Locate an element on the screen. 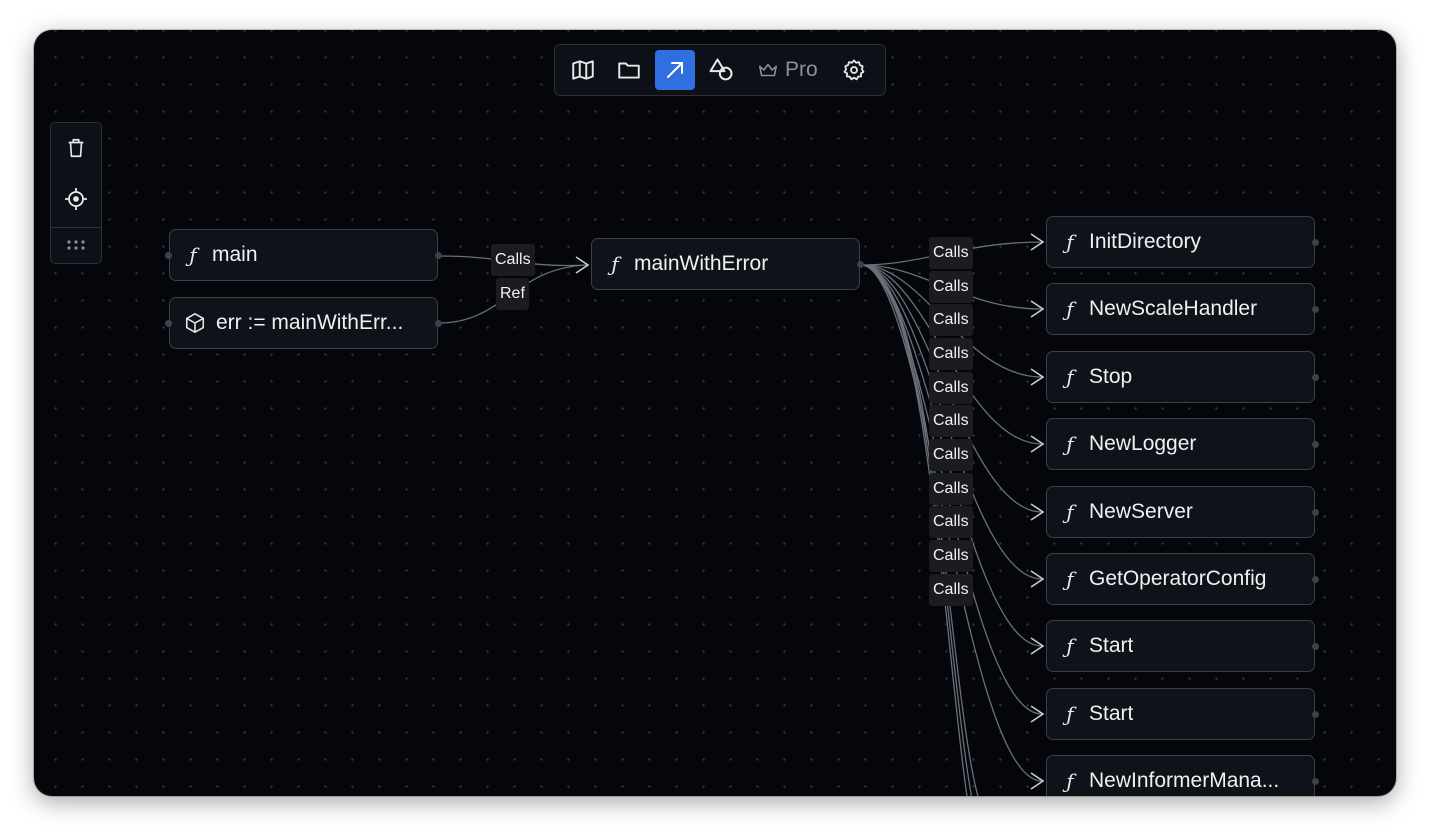  node-target: ƒ NewLogger is located at coordinates (1180, 444).